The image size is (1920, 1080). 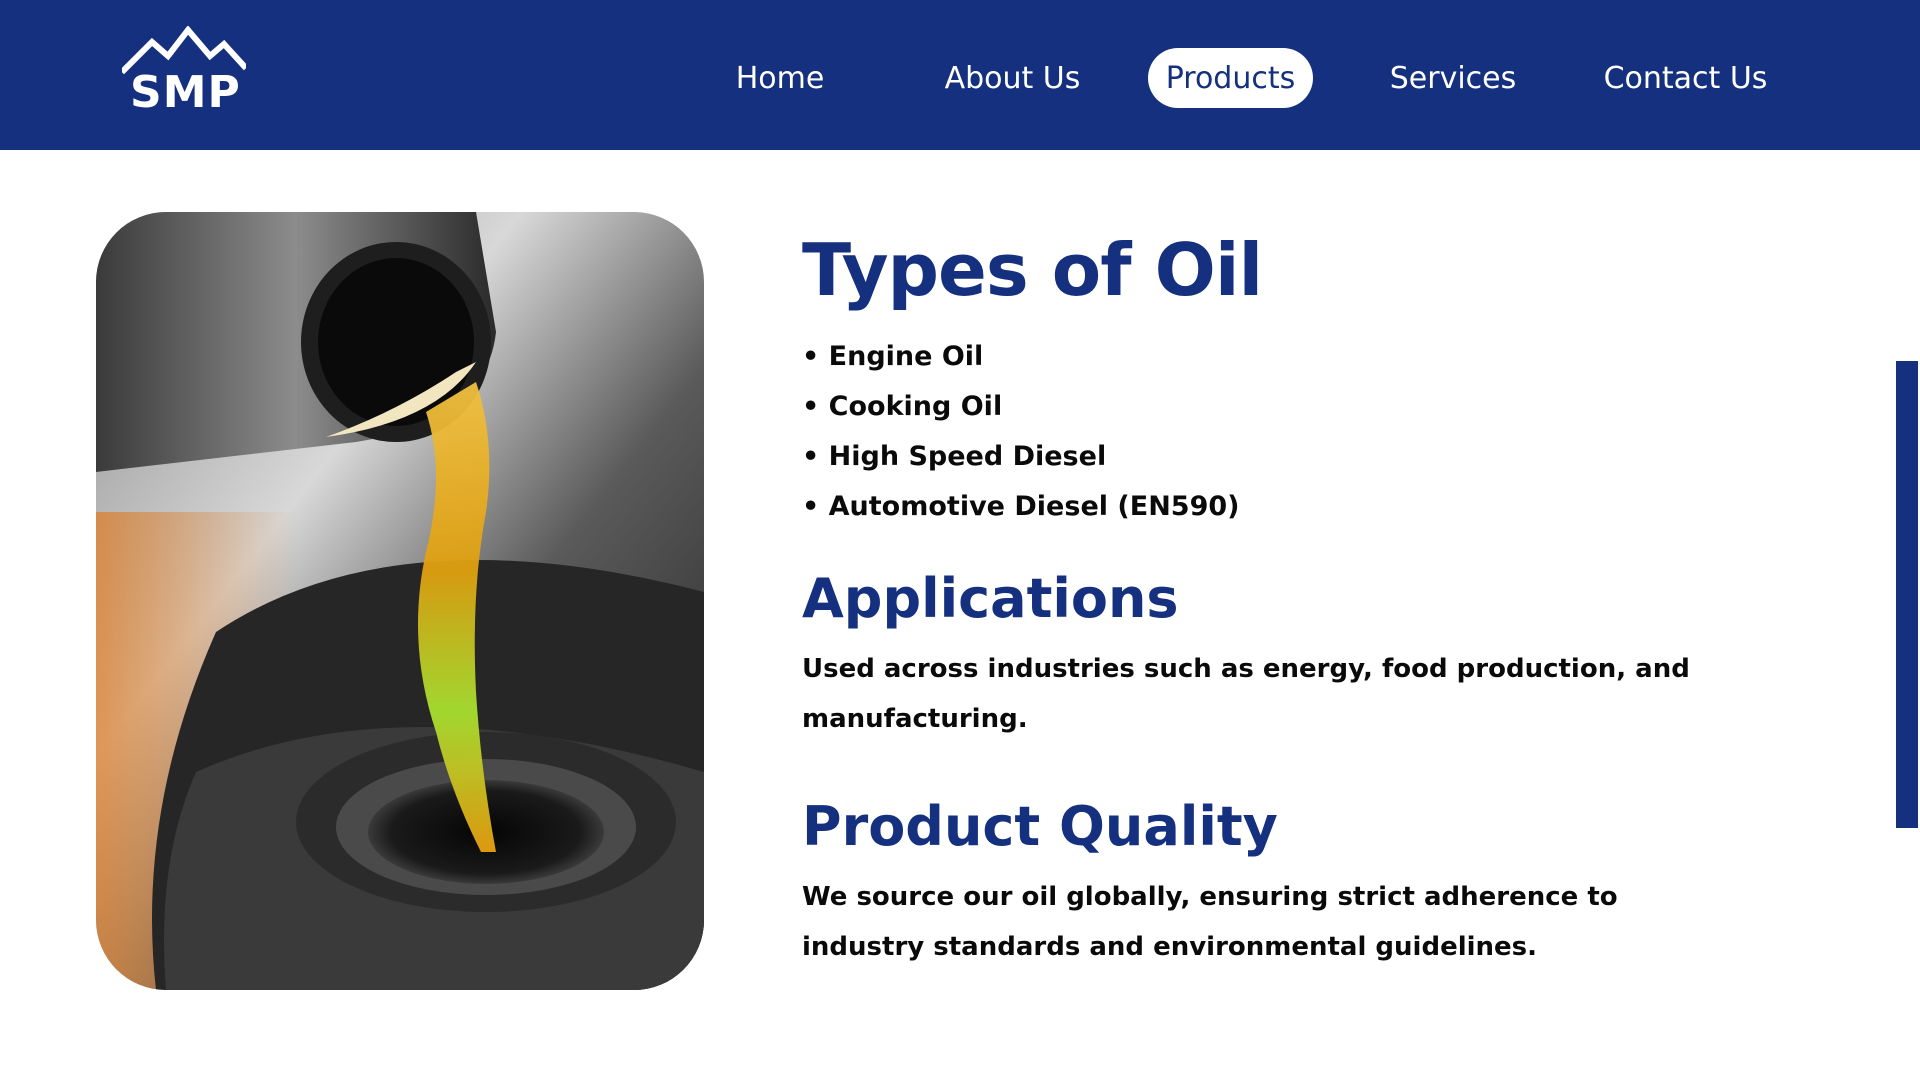 What do you see at coordinates (1230, 78) in the screenshot?
I see `nav-products: Products` at bounding box center [1230, 78].